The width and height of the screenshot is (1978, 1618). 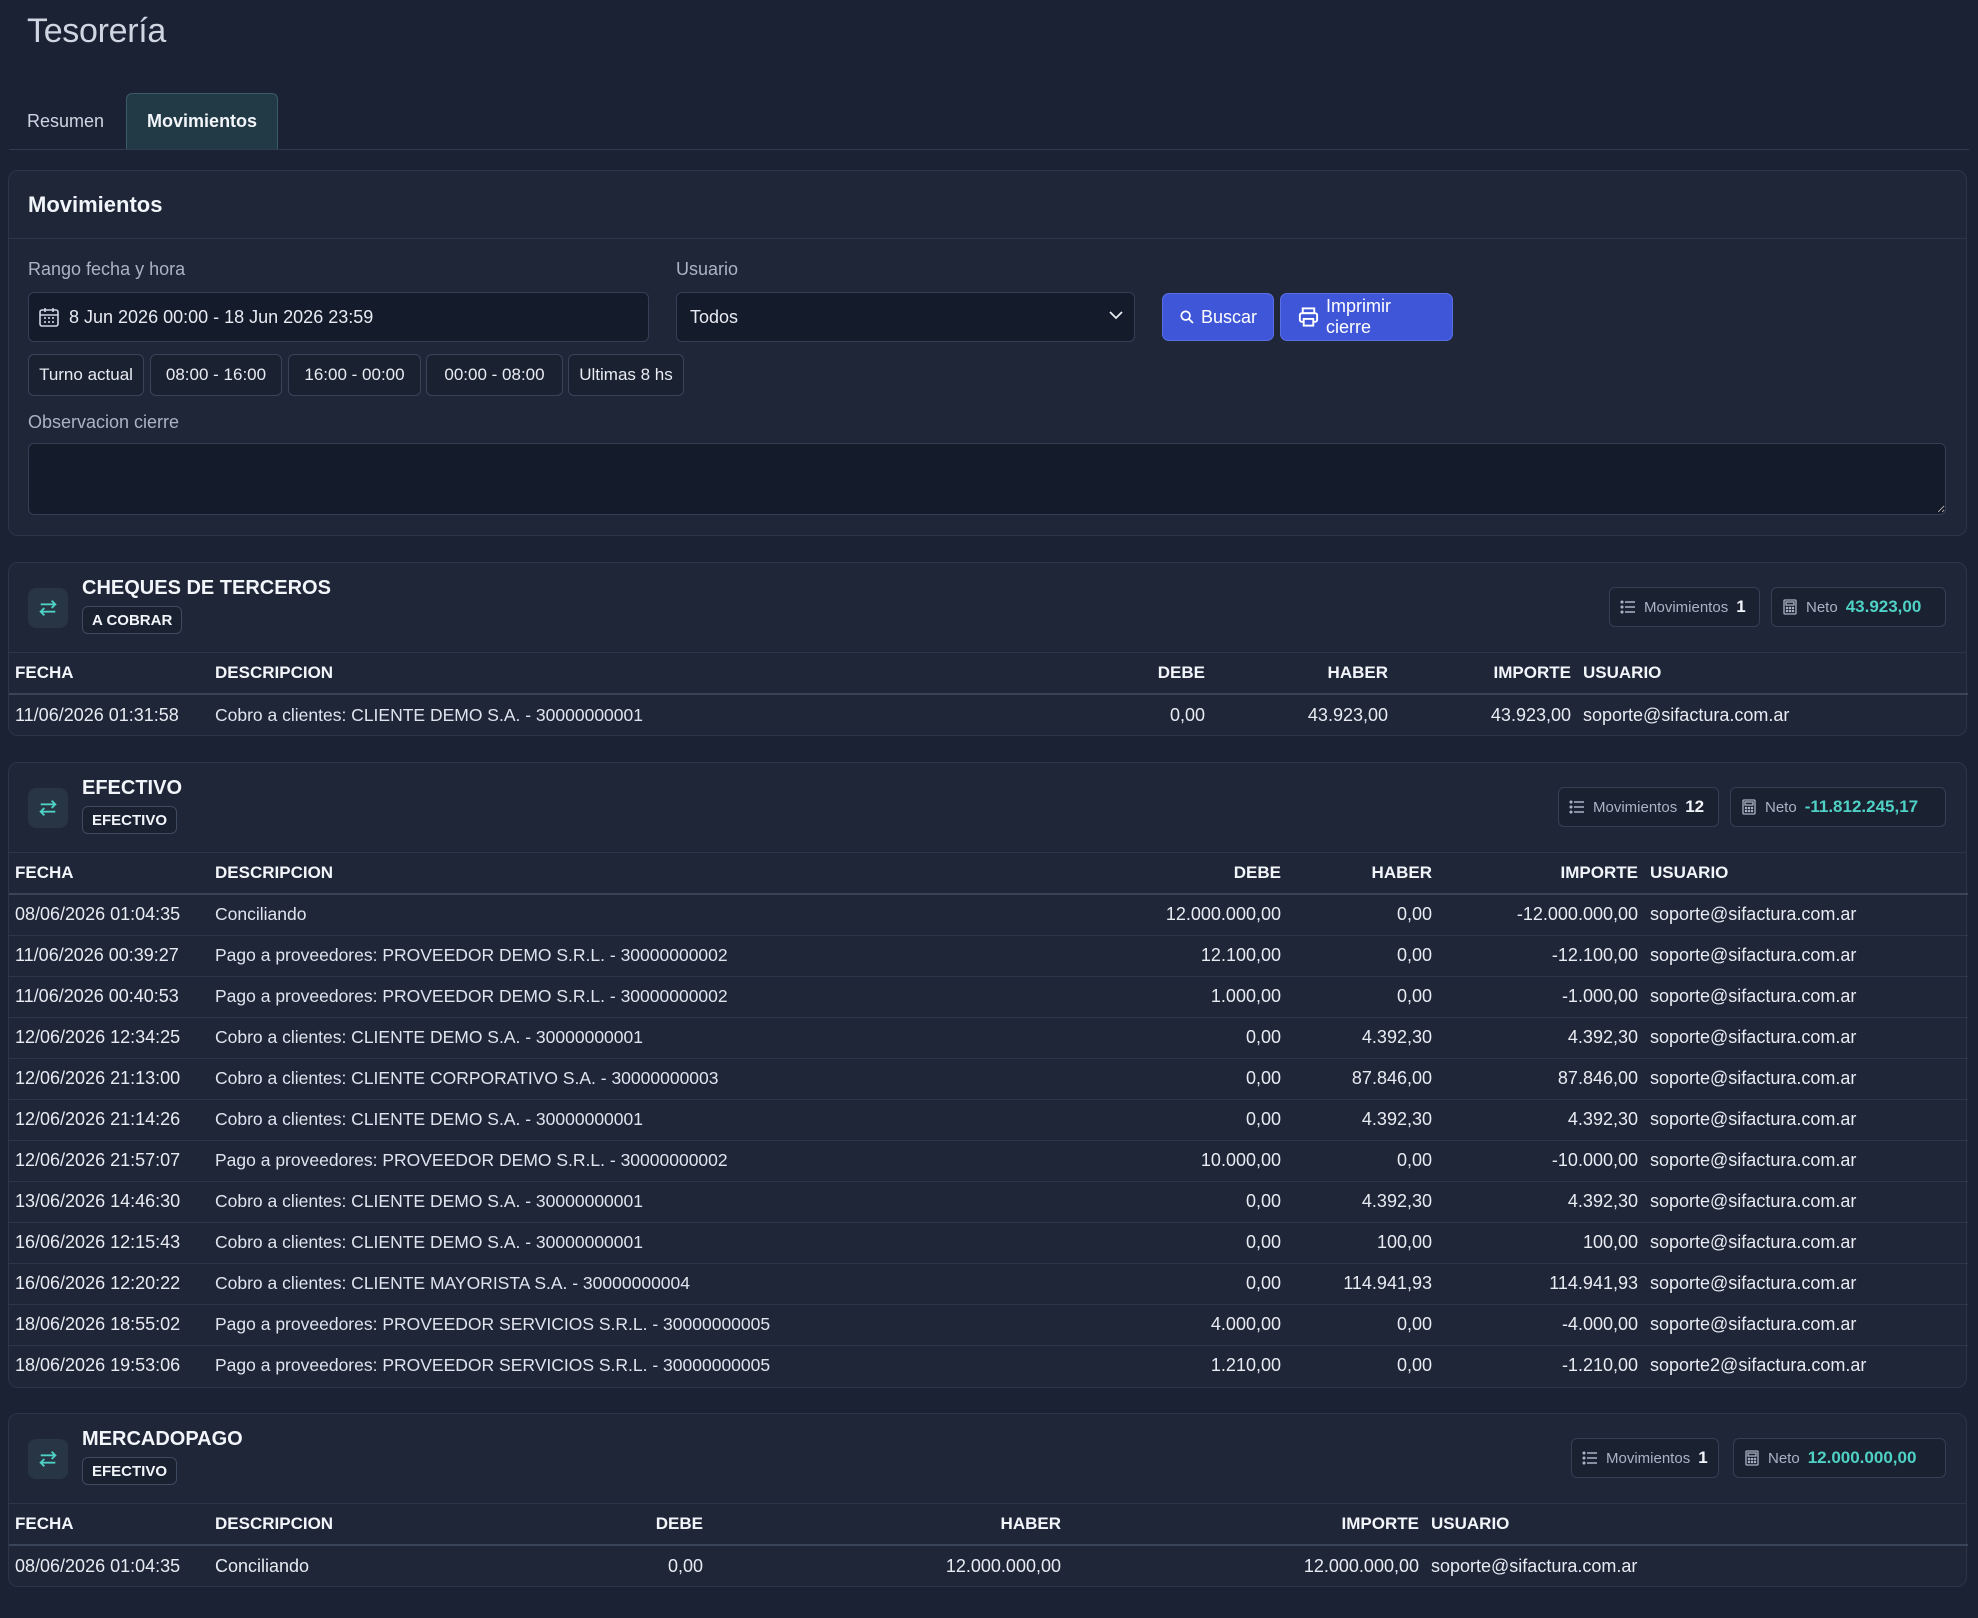 What do you see at coordinates (109, 1284) in the screenshot?
I see `cell-fecha: 16/06/2026 12:20:22` at bounding box center [109, 1284].